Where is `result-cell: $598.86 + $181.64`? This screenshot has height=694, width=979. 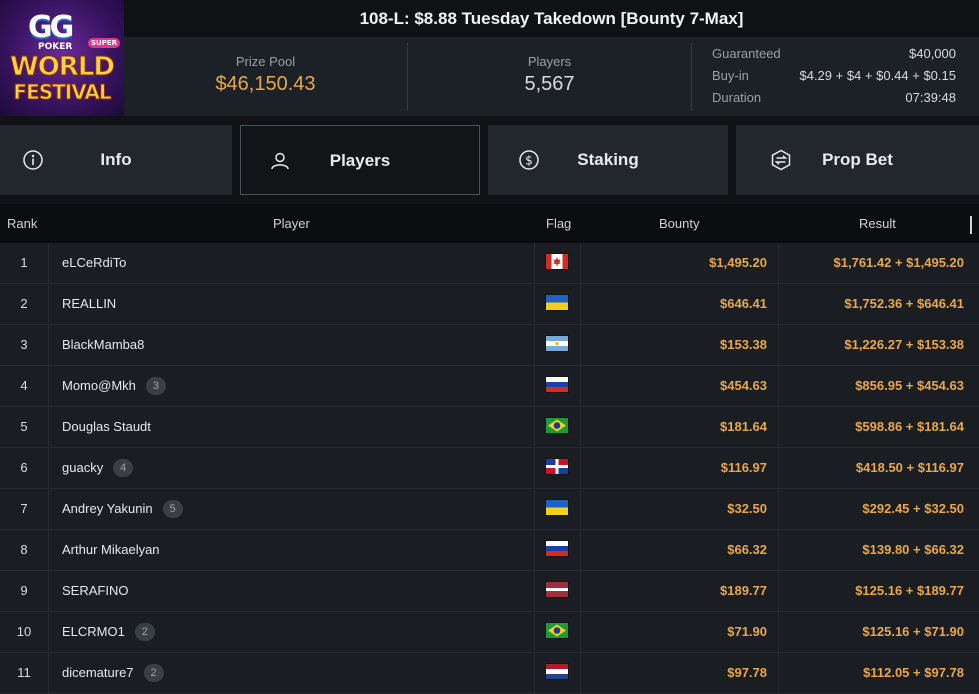
result-cell: $598.86 + $181.64 is located at coordinates (909, 426).